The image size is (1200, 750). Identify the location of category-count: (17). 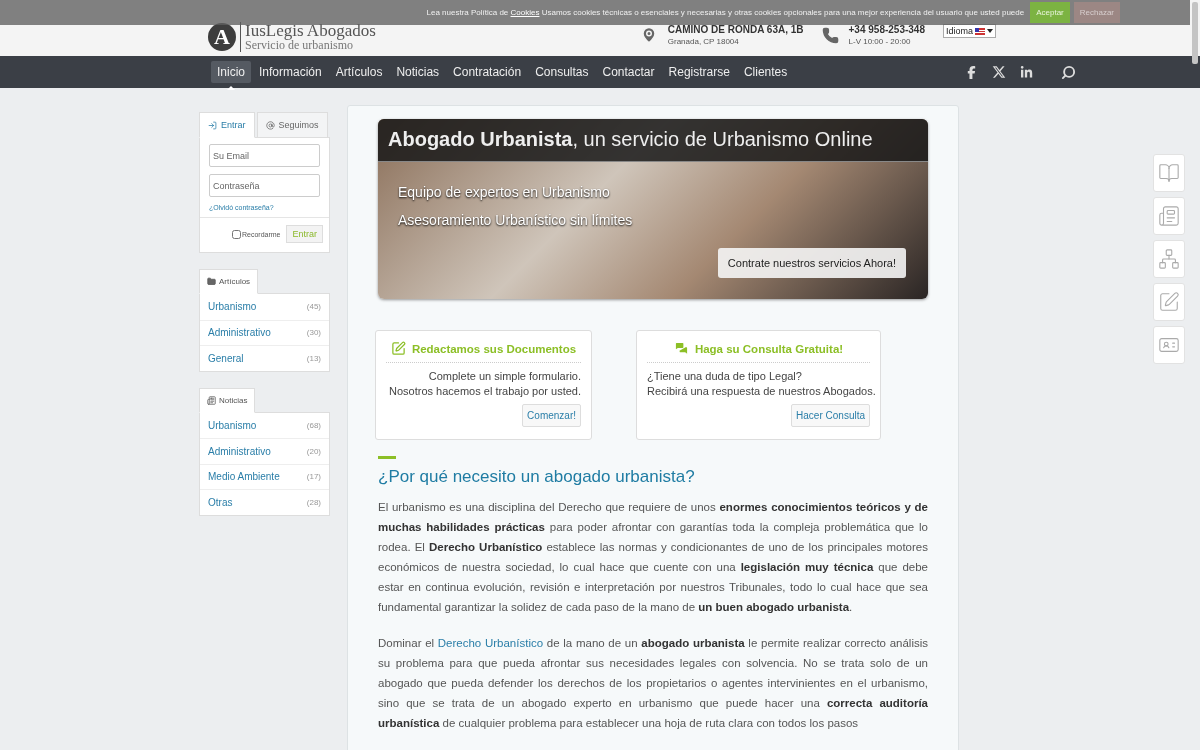
(313, 477).